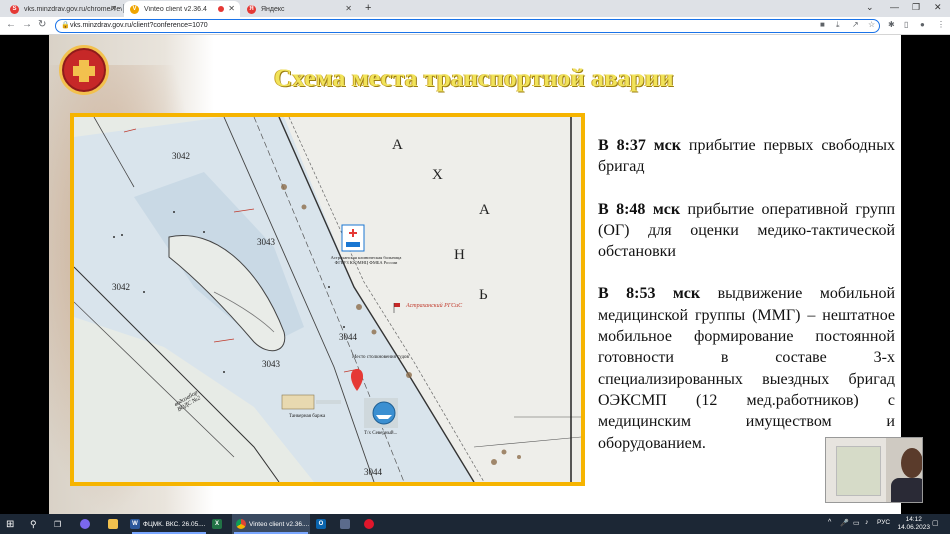 Image resolution: width=950 pixels, height=534 pixels. Describe the element at coordinates (65, 25) in the screenshot. I see `lock-icon: 🔒` at that location.